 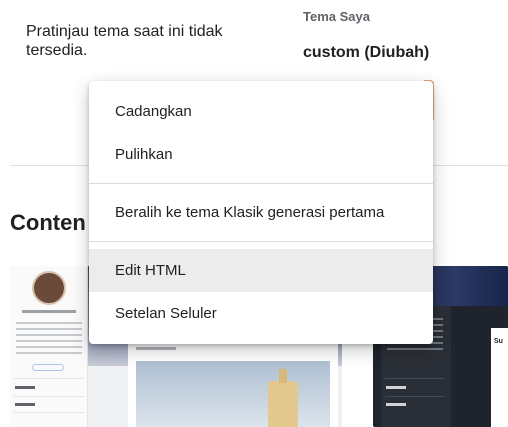 What do you see at coordinates (336, 16) in the screenshot?
I see `my-theme-label: Tema Saya` at bounding box center [336, 16].